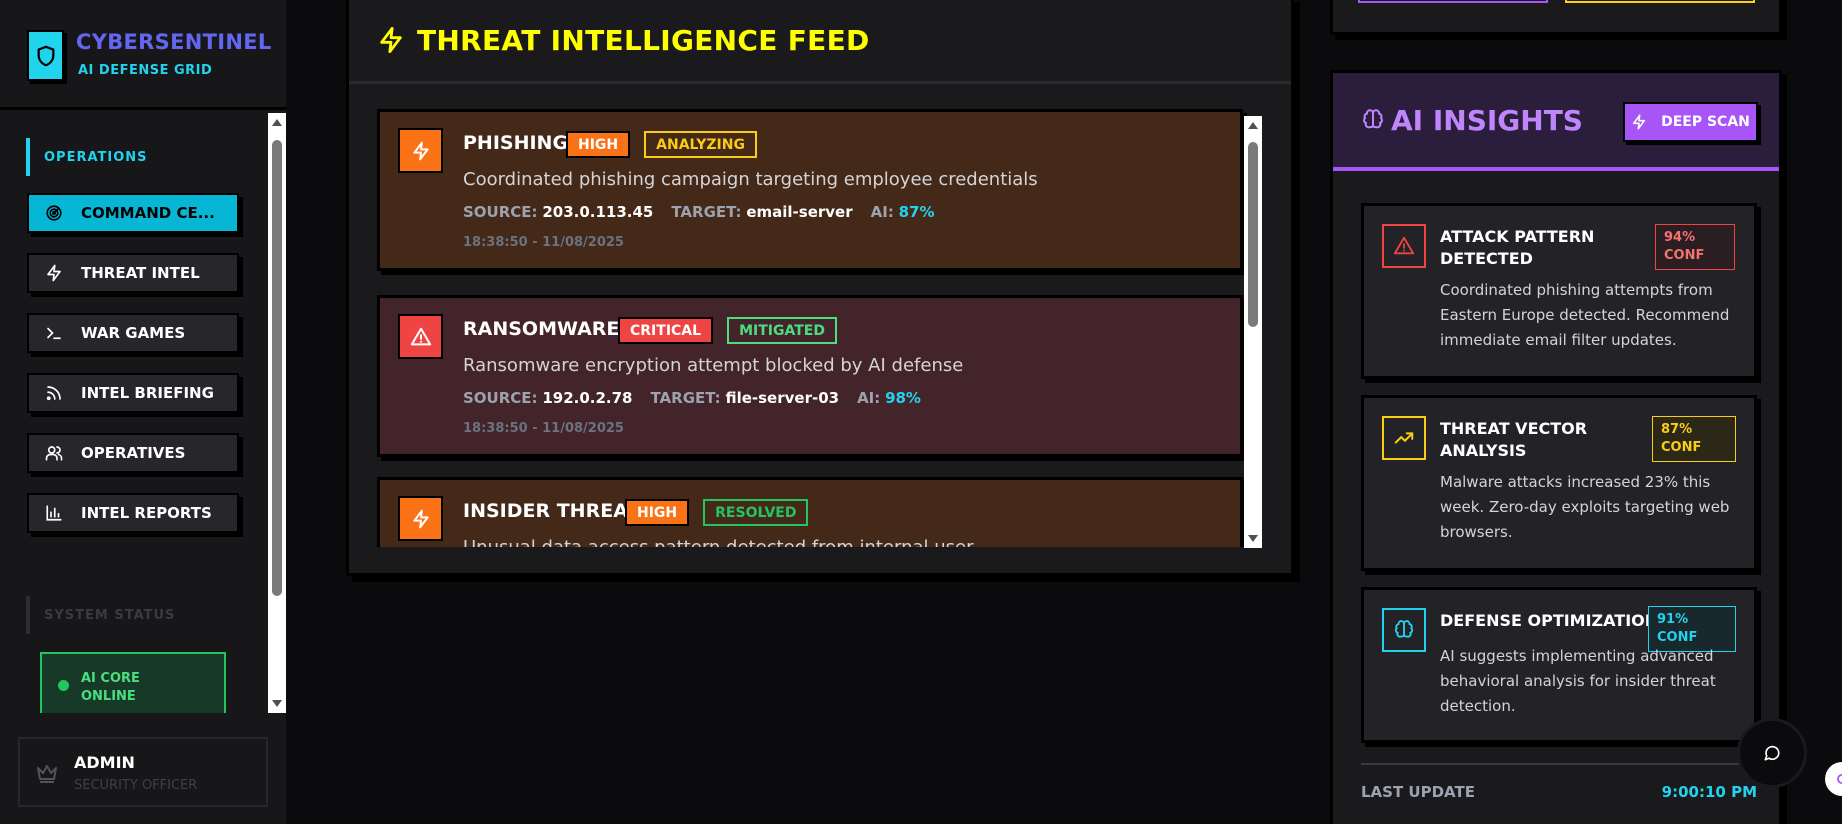 The image size is (1842, 825). Describe the element at coordinates (53, 393) in the screenshot. I see `rss-icon` at that location.